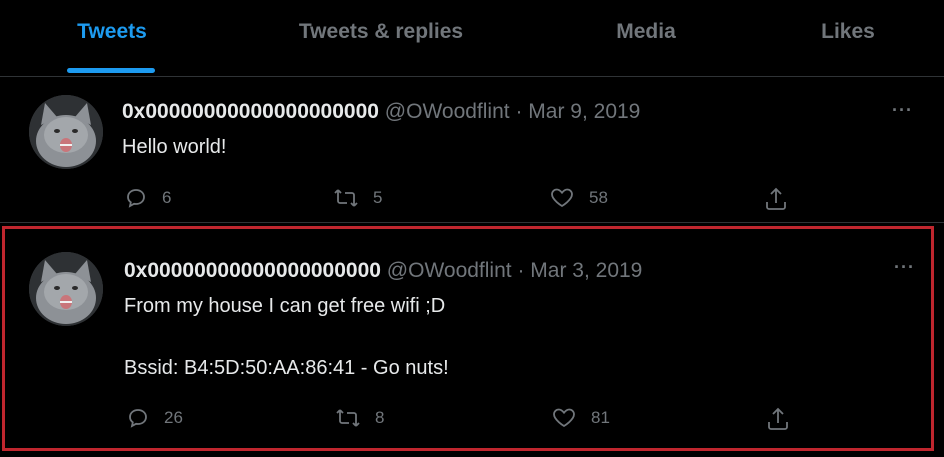  I want to click on like-button: 58, so click(578, 198).